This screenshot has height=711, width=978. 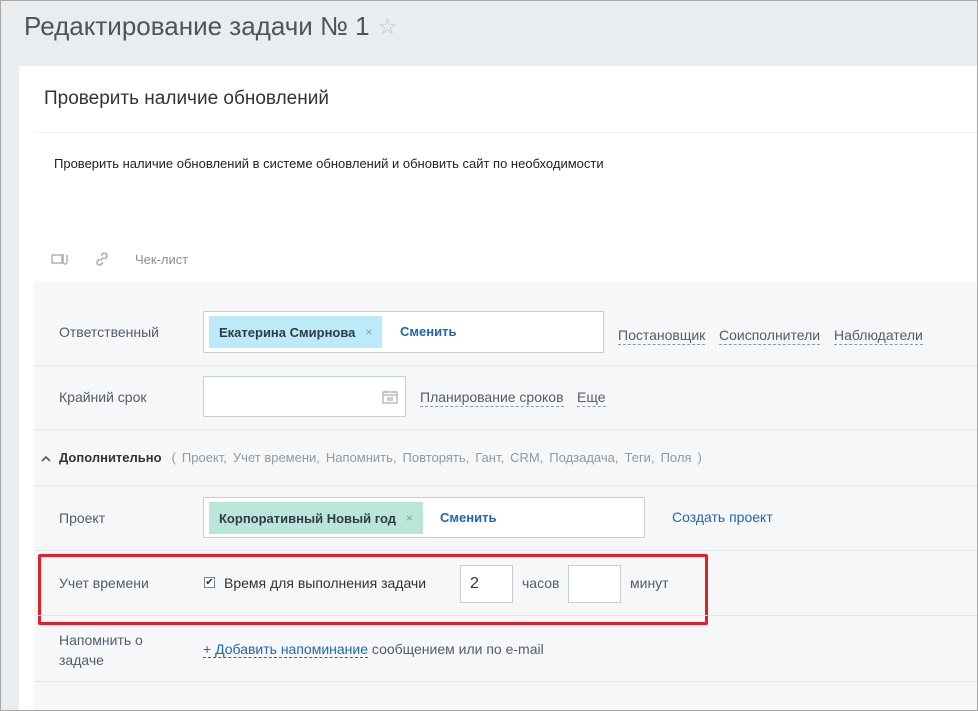 What do you see at coordinates (186, 99) in the screenshot?
I see `task-title-input: Проверить наличие обновлений` at bounding box center [186, 99].